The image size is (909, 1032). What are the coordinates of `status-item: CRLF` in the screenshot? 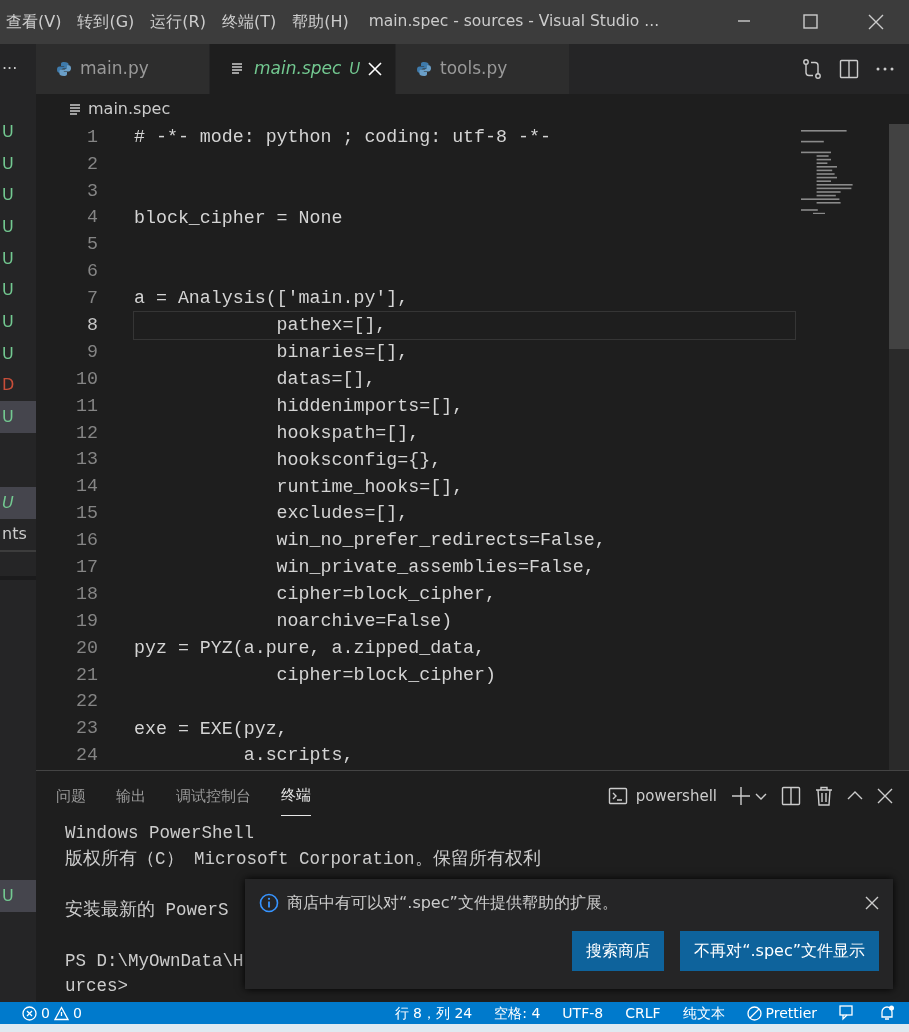 It's located at (643, 1013).